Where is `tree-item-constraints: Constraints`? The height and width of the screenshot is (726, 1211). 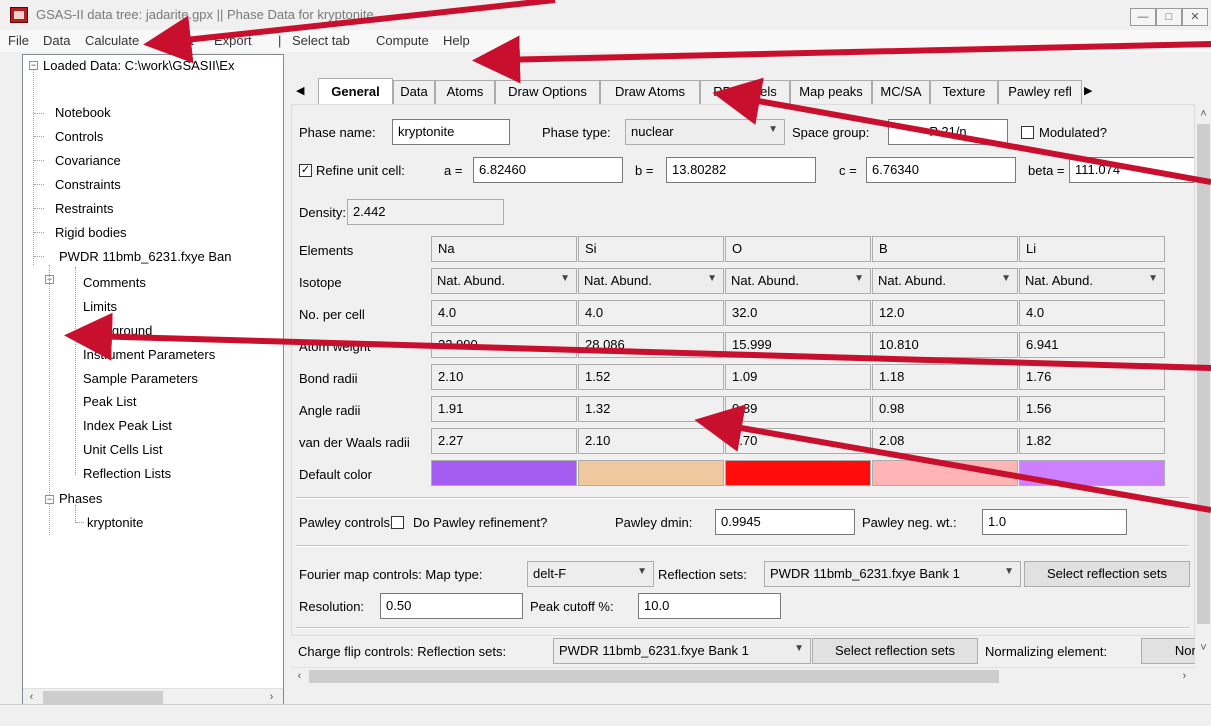
tree-item-constraints: Constraints is located at coordinates (88, 185).